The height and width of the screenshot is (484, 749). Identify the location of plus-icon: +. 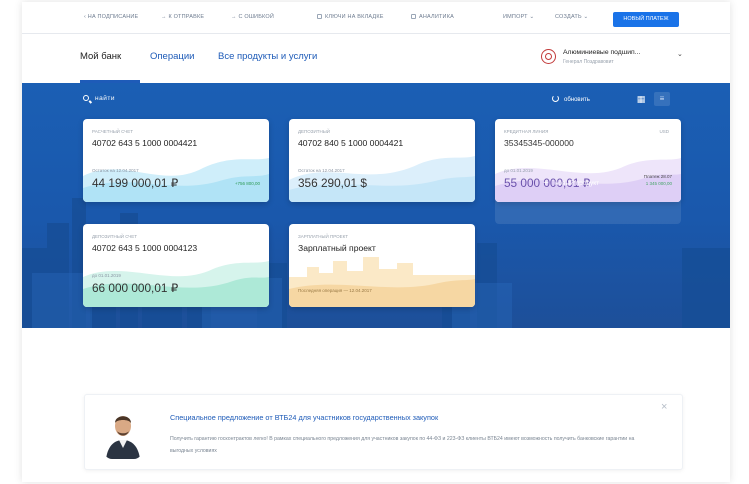
(546, 183).